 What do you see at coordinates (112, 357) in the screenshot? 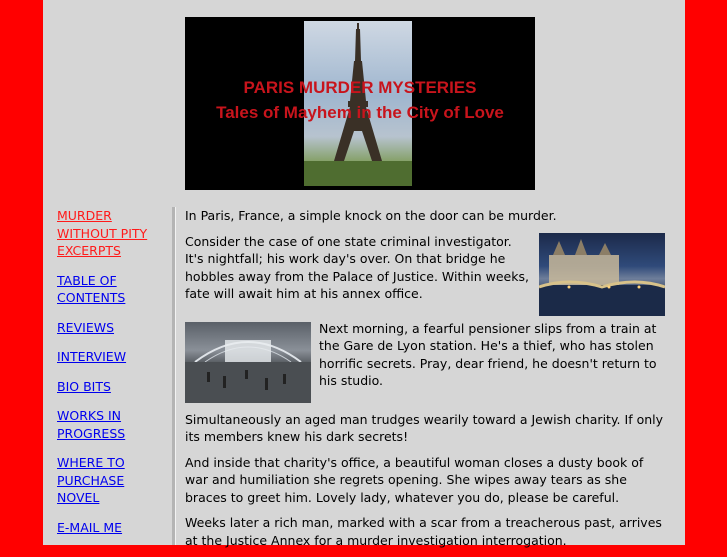
I see `nav-link-interview: INTERVIEW` at bounding box center [112, 357].